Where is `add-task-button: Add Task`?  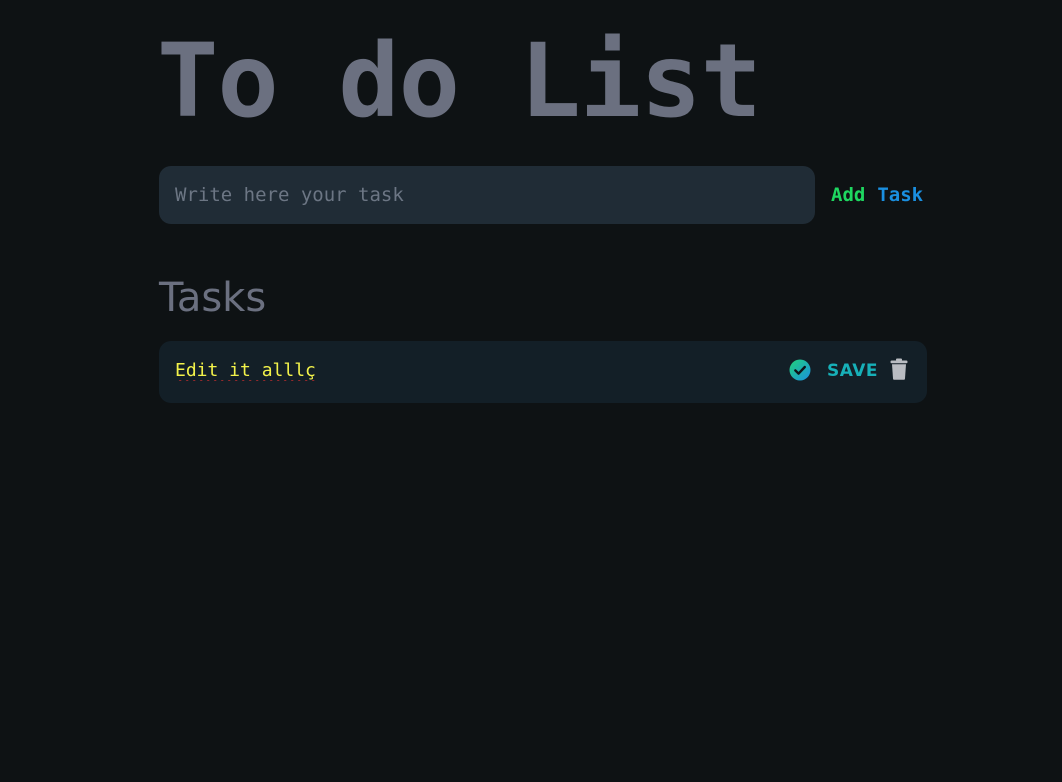 add-task-button: Add Task is located at coordinates (877, 195).